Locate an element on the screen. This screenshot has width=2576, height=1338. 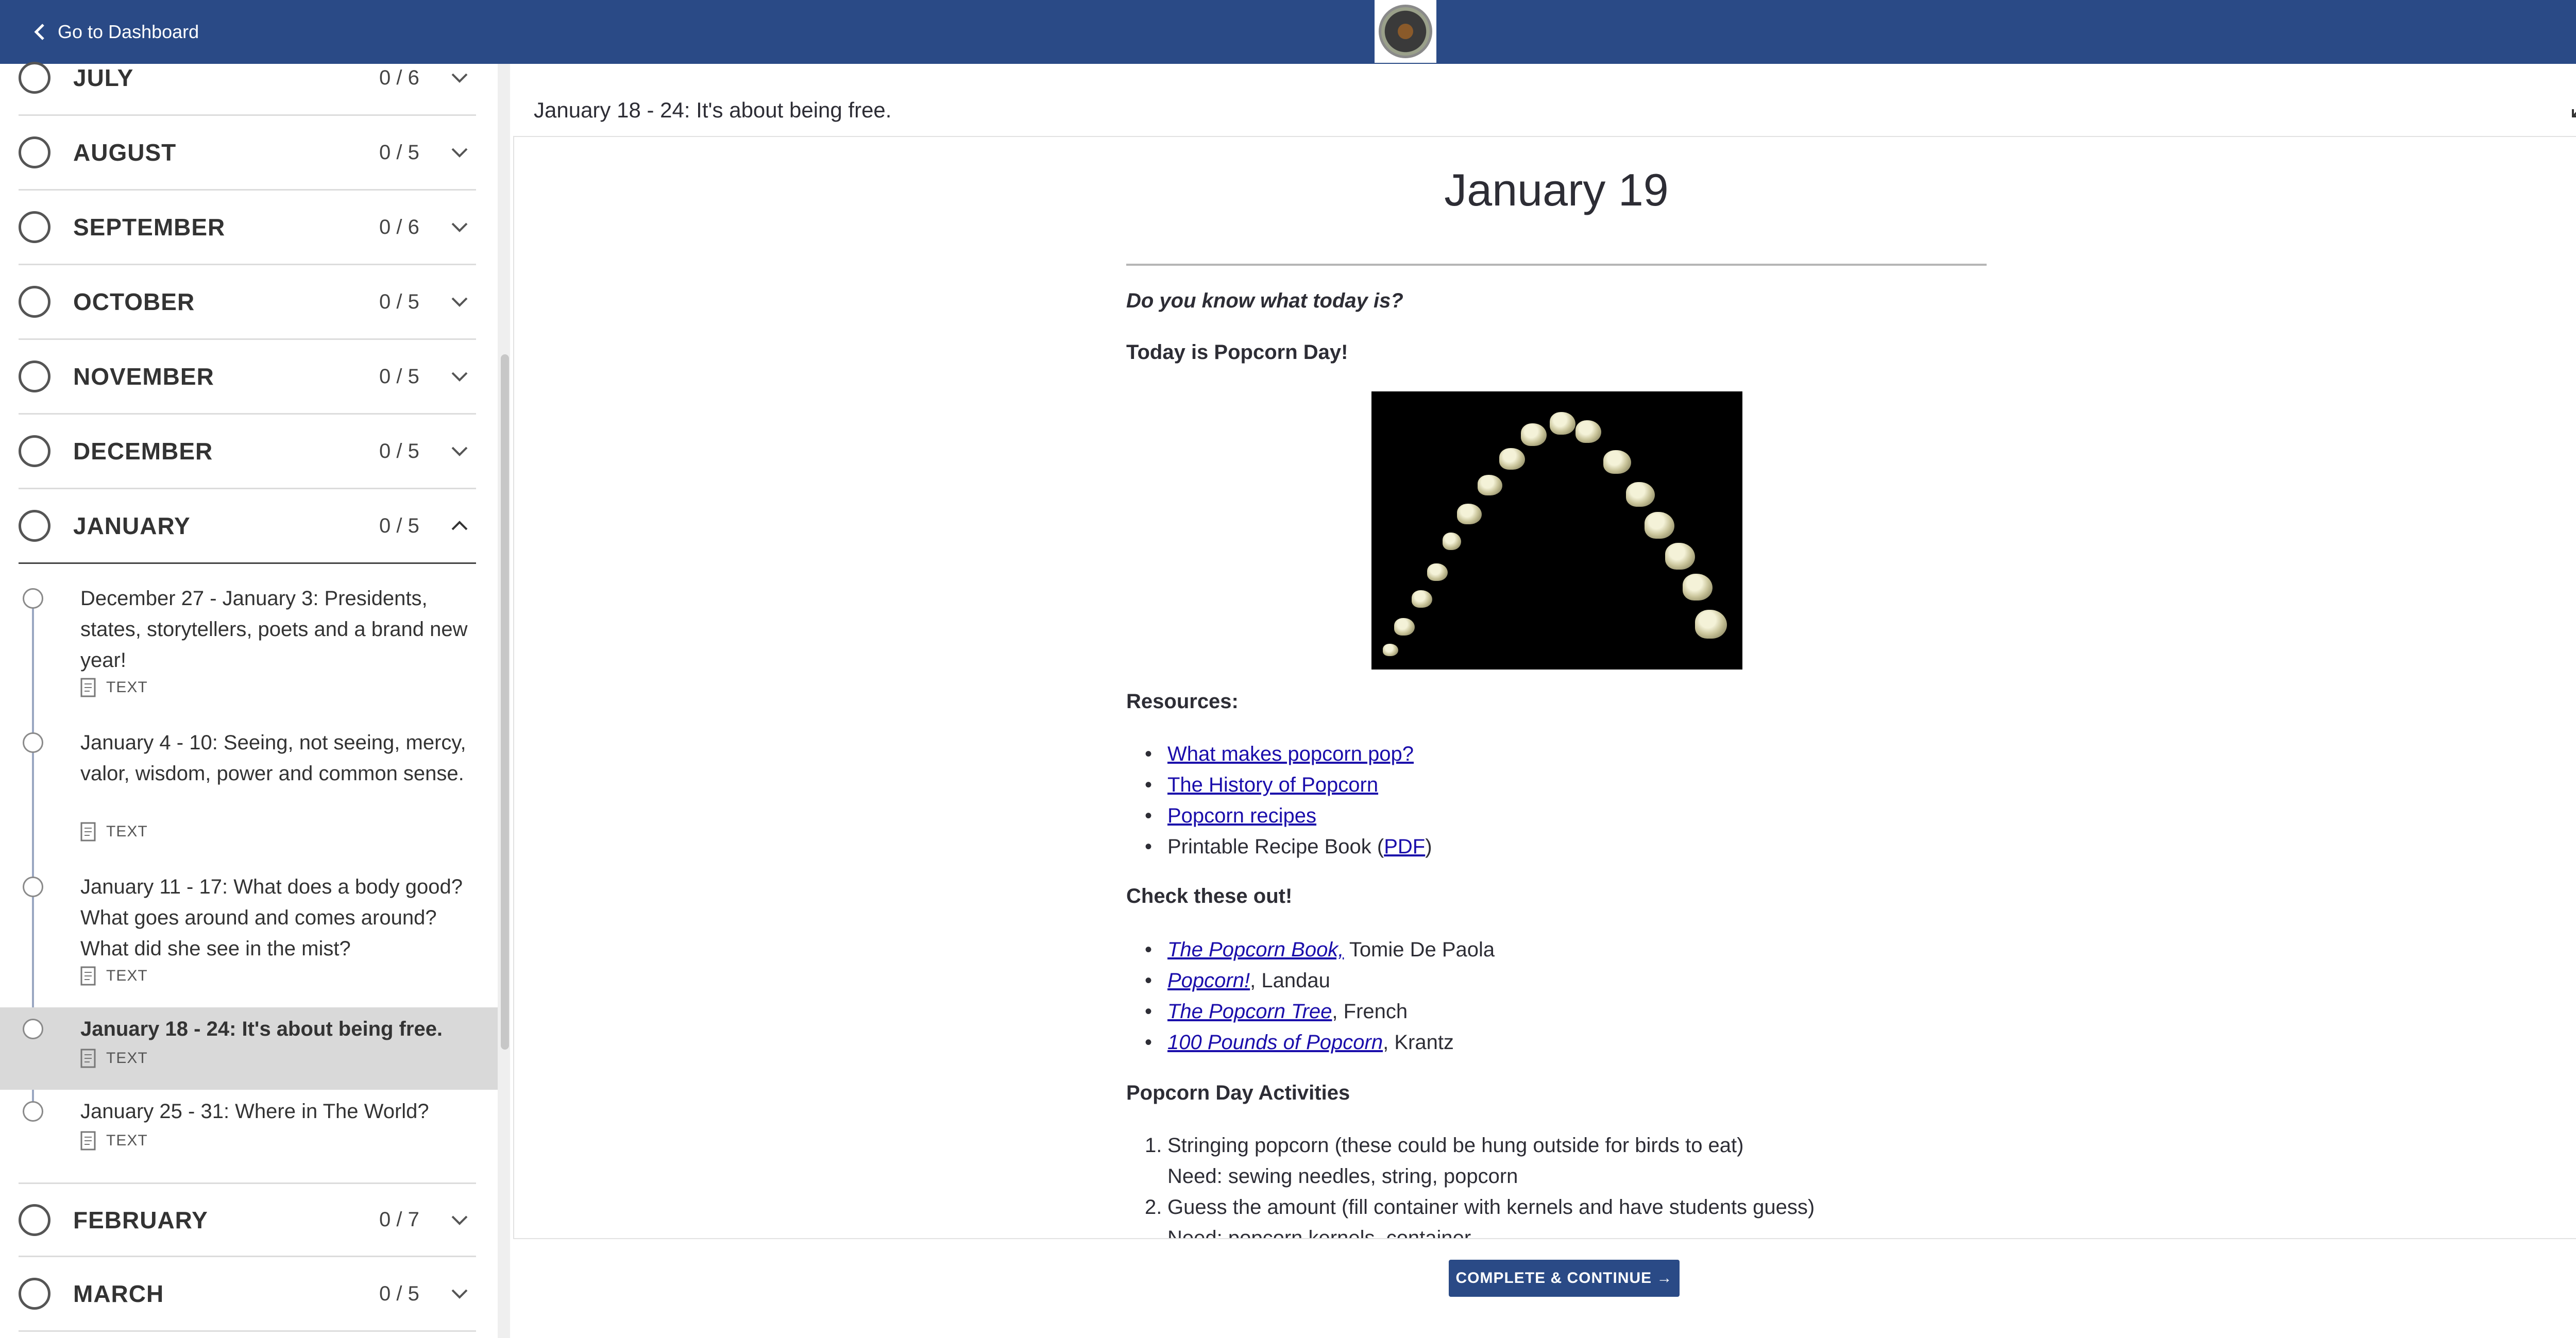
activity-need: Need: popcorn kernels, container is located at coordinates (1319, 1233).